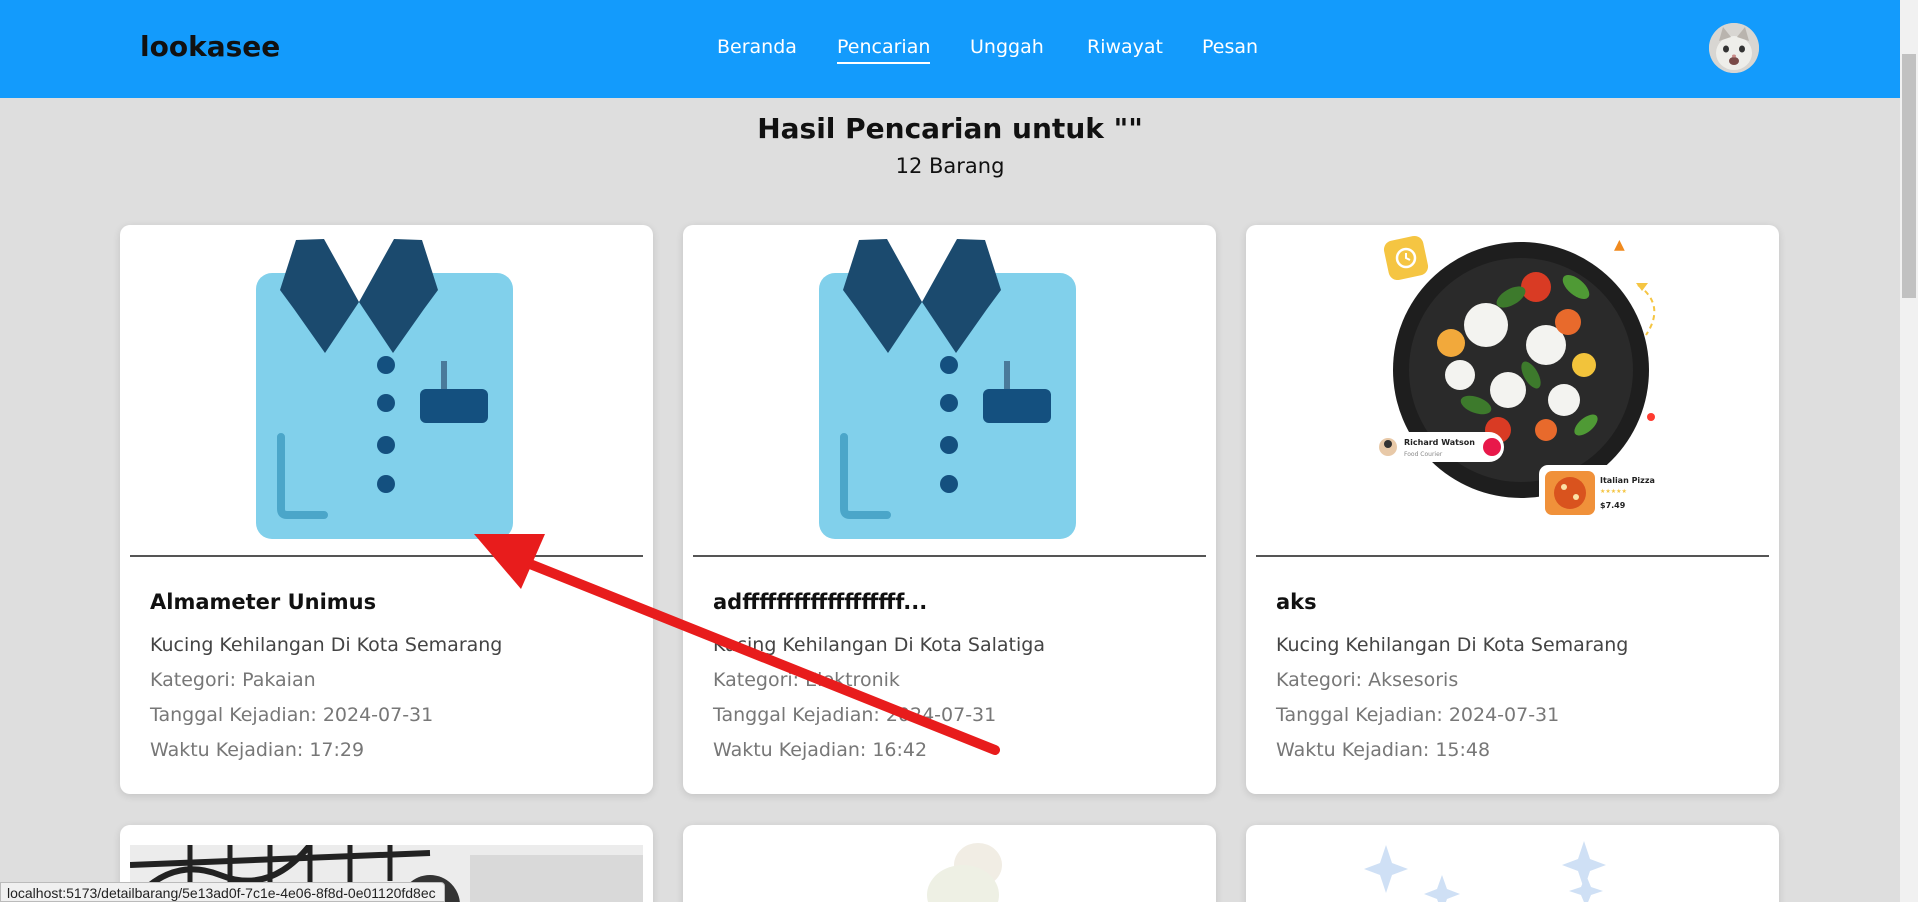  I want to click on courier-role: Food Courier, so click(1423, 454).